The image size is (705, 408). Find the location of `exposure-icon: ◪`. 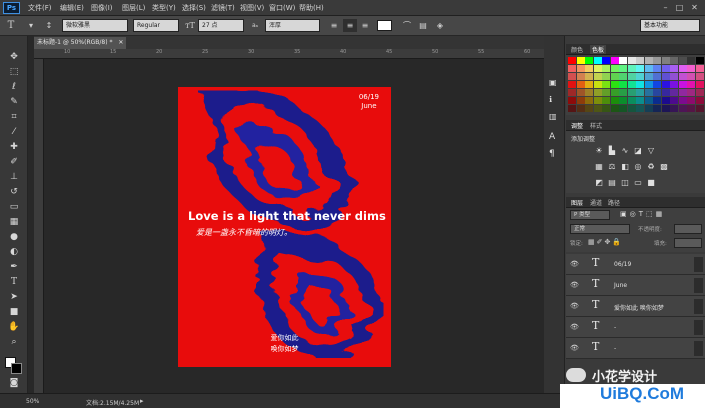

exposure-icon: ◪ is located at coordinates (638, 151).